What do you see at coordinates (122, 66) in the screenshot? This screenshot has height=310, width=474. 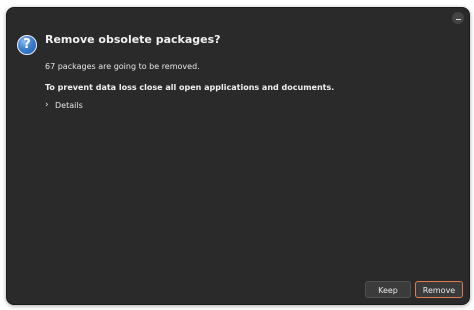 I see `packages-summary: 67 packages are going to be removed.` at bounding box center [122, 66].